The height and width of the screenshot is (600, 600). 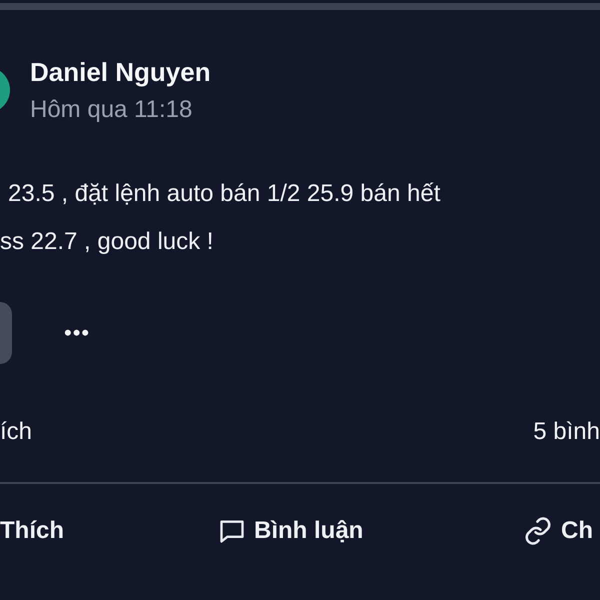 What do you see at coordinates (561, 531) in the screenshot?
I see `share-button: Ch` at bounding box center [561, 531].